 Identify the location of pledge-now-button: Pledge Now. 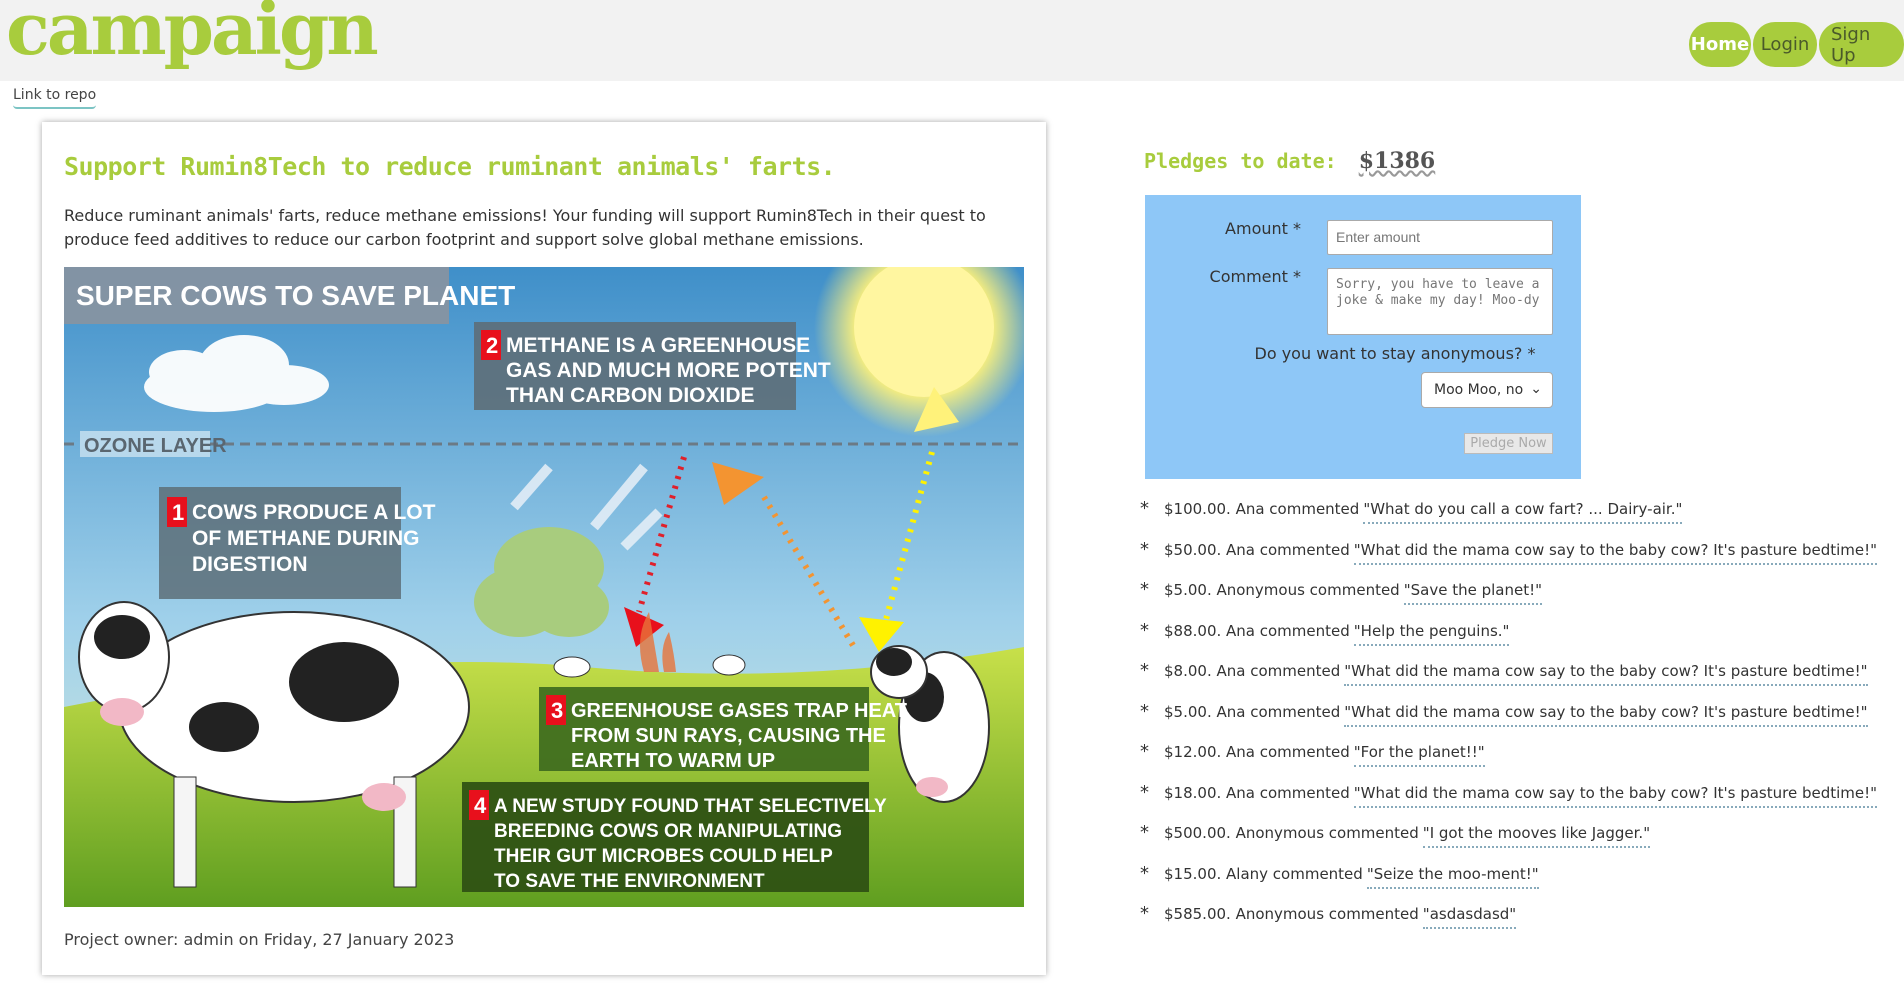
(1508, 443).